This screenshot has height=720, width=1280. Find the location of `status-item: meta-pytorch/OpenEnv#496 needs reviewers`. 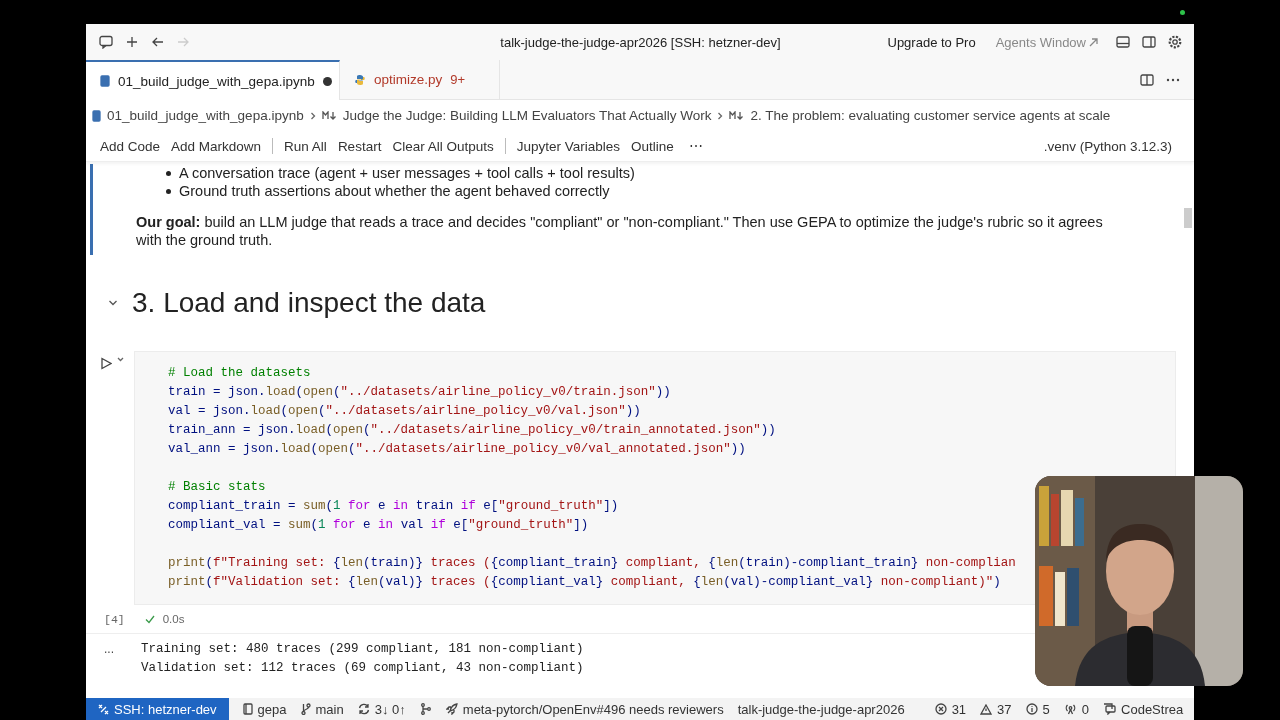

status-item: meta-pytorch/OpenEnv#496 needs reviewers is located at coordinates (593, 709).